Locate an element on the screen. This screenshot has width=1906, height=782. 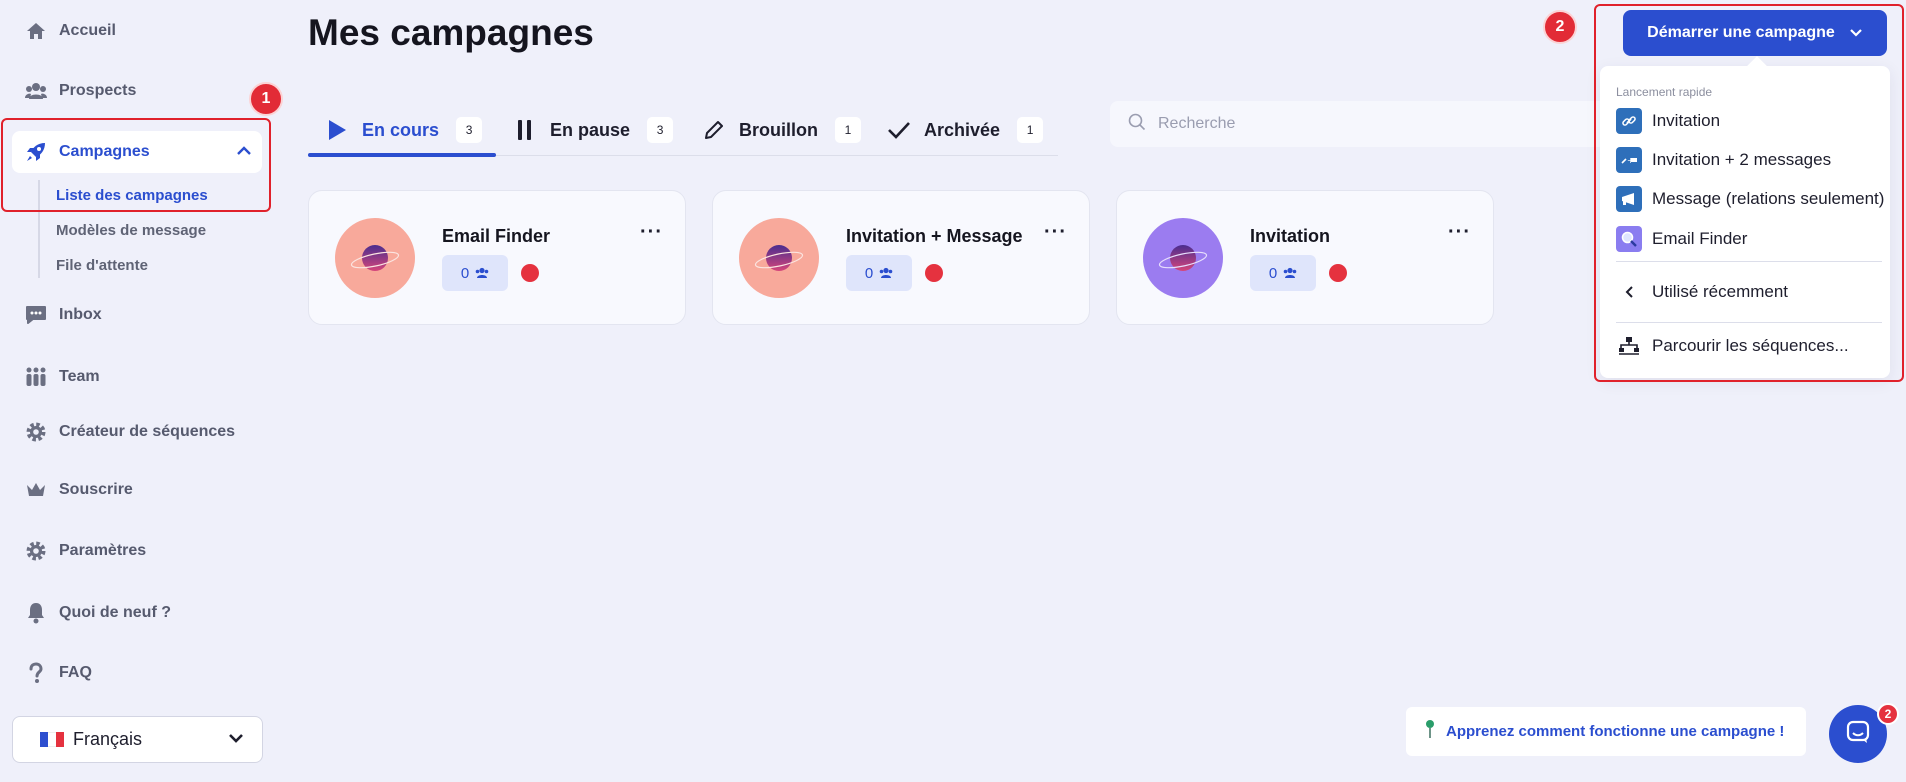
sidebar-item-inbox: Inbox is located at coordinates (63, 315).